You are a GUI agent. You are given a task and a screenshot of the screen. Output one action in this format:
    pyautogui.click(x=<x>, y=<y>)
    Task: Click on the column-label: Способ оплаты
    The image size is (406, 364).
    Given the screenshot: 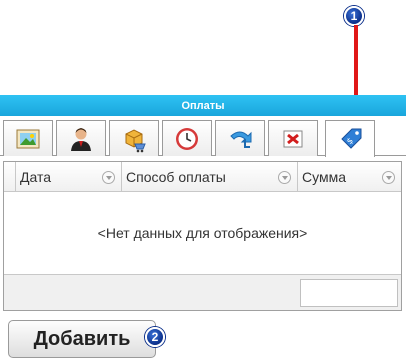 What is the action you would take?
    pyautogui.click(x=176, y=177)
    